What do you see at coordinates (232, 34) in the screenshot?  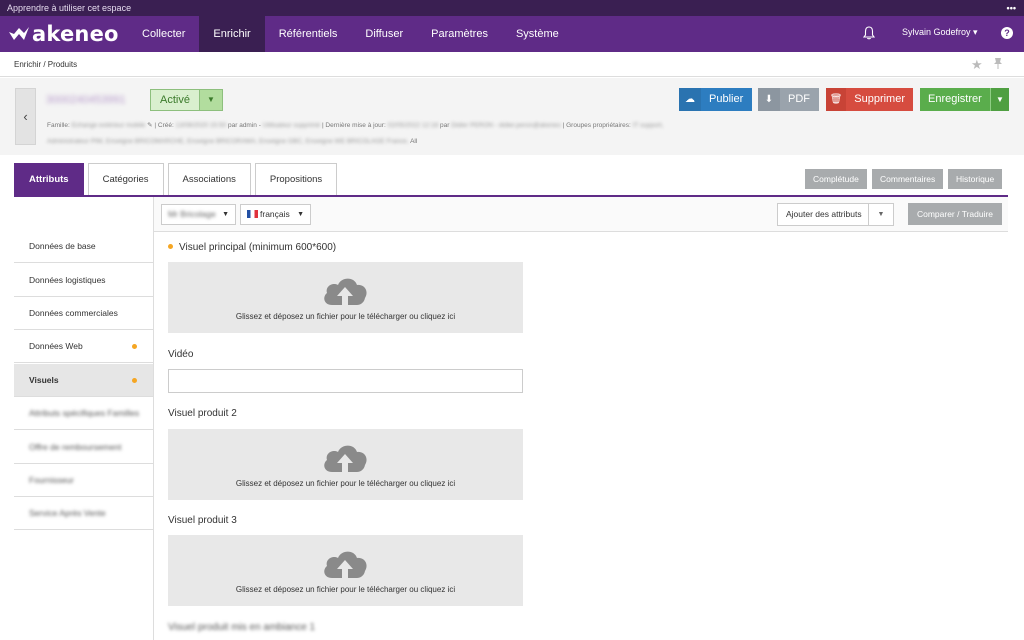 I see `nav-item-enrichir: Enrichir` at bounding box center [232, 34].